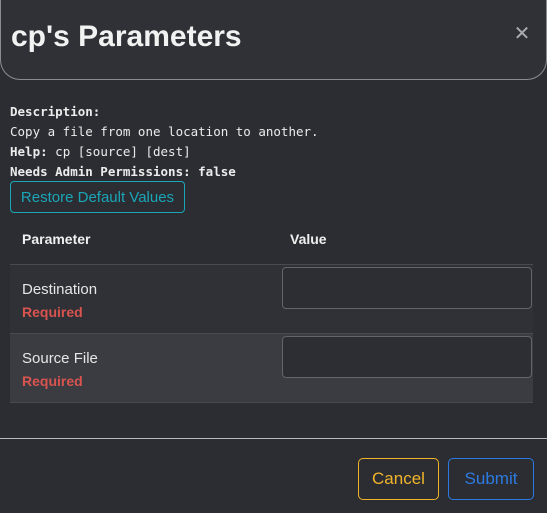 This screenshot has width=547, height=513. I want to click on help-line: Help: cp [source] [dest], so click(164, 152).